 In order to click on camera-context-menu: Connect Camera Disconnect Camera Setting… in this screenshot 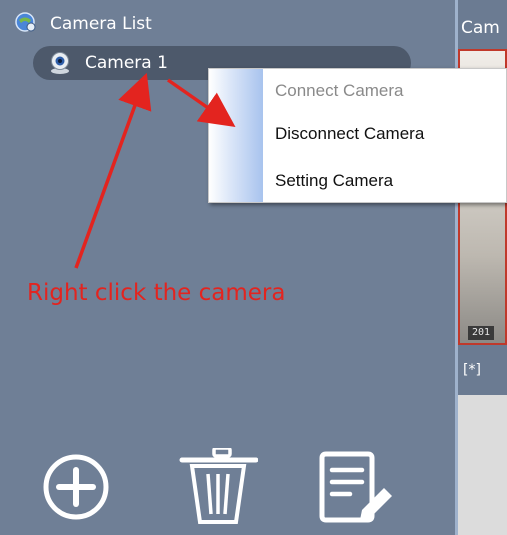, I will do `click(357, 135)`.